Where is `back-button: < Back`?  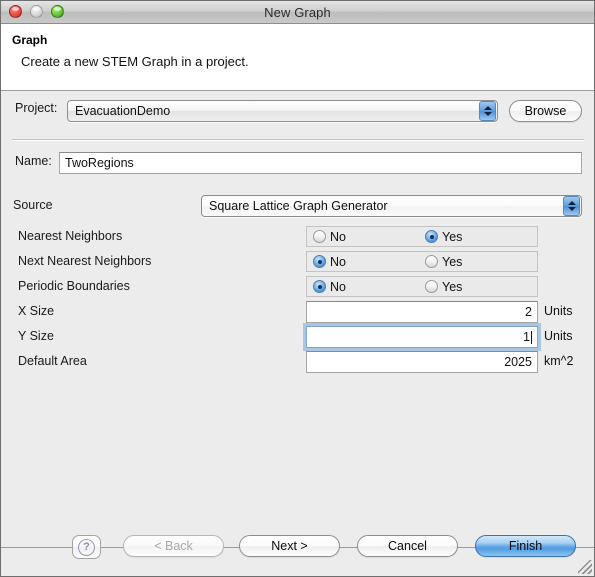 back-button: < Back is located at coordinates (173, 546).